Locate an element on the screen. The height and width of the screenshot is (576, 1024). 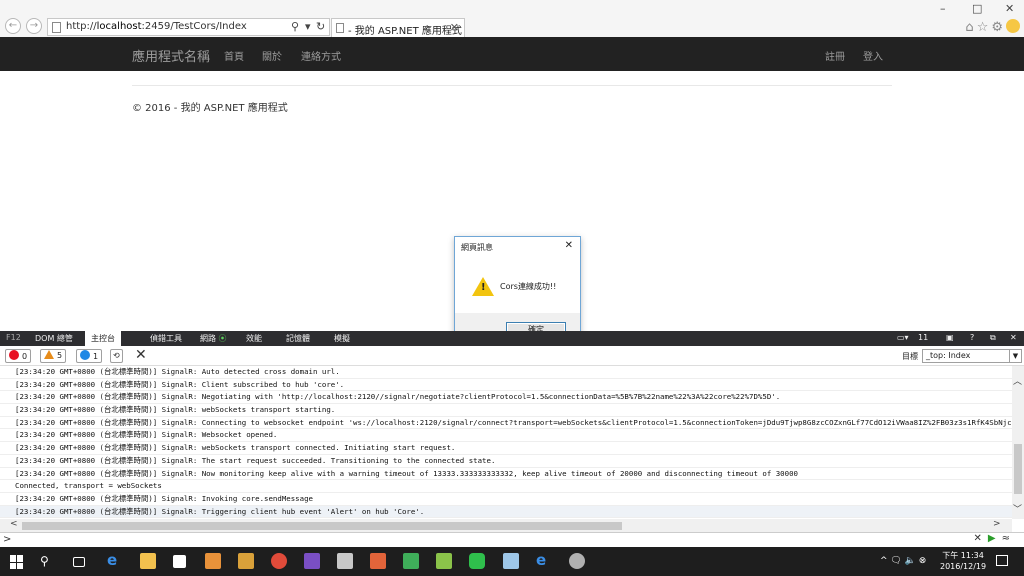
edge-icon: e is located at coordinates (115, 560).